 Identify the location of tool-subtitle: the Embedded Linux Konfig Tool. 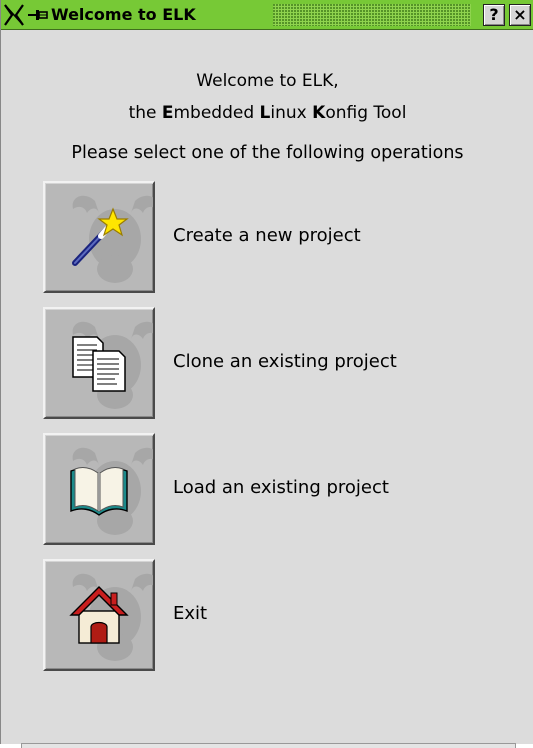
(267, 113).